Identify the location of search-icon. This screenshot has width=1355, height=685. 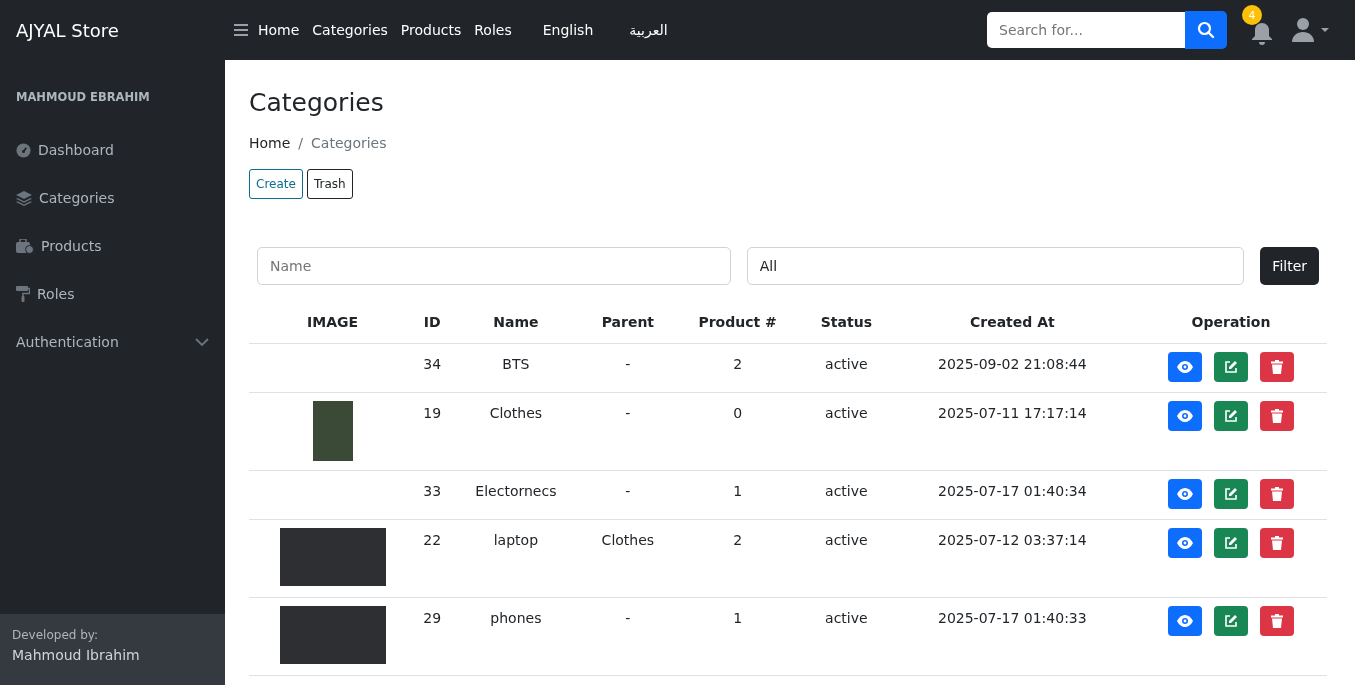
(1206, 30).